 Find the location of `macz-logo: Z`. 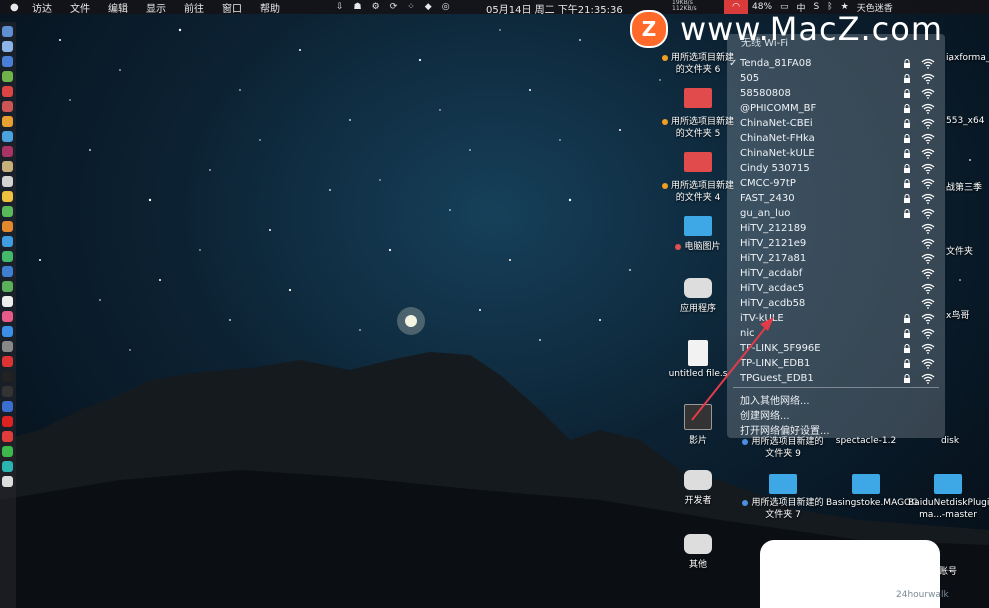

macz-logo: Z is located at coordinates (649, 29).